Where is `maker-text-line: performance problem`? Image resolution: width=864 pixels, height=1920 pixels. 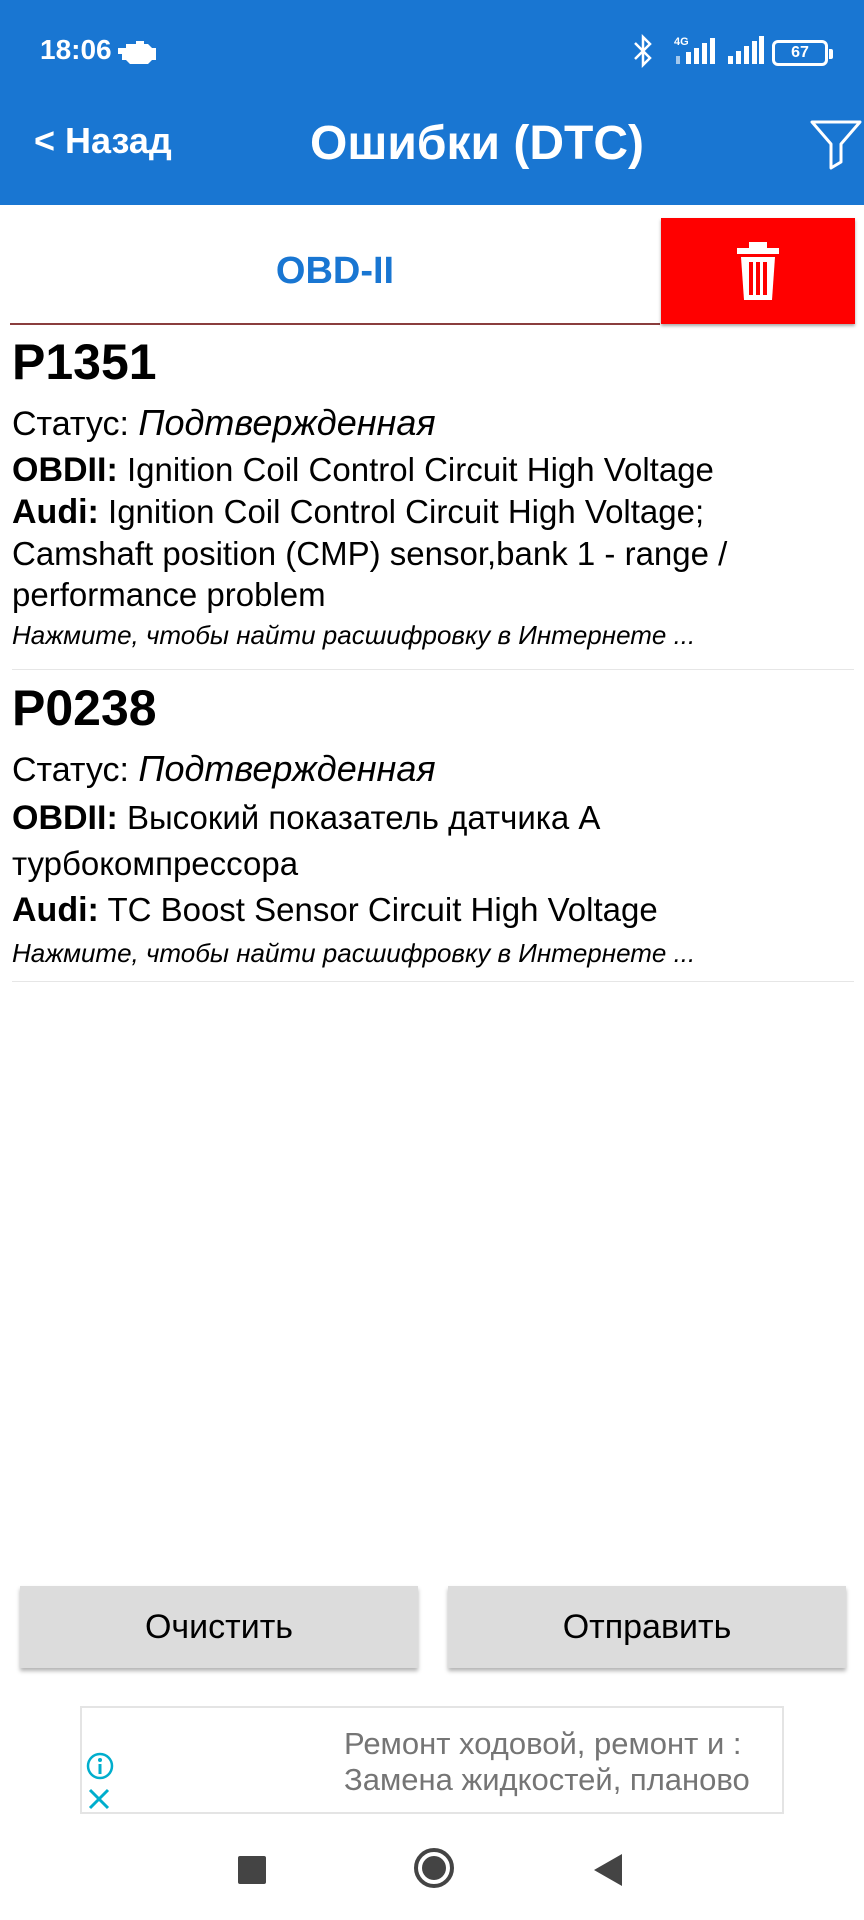 maker-text-line: performance problem is located at coordinates (169, 594).